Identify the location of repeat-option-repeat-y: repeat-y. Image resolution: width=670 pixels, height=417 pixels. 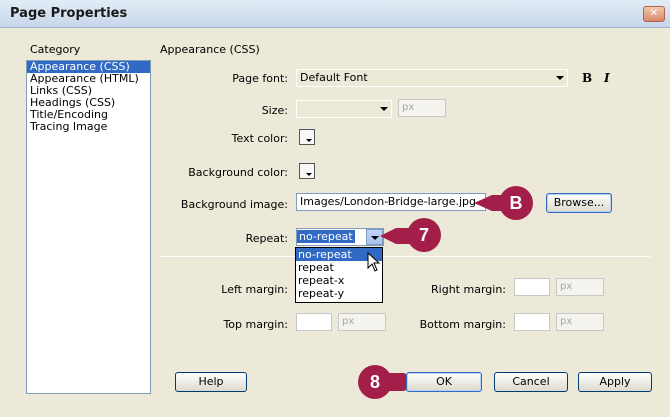
(339, 293).